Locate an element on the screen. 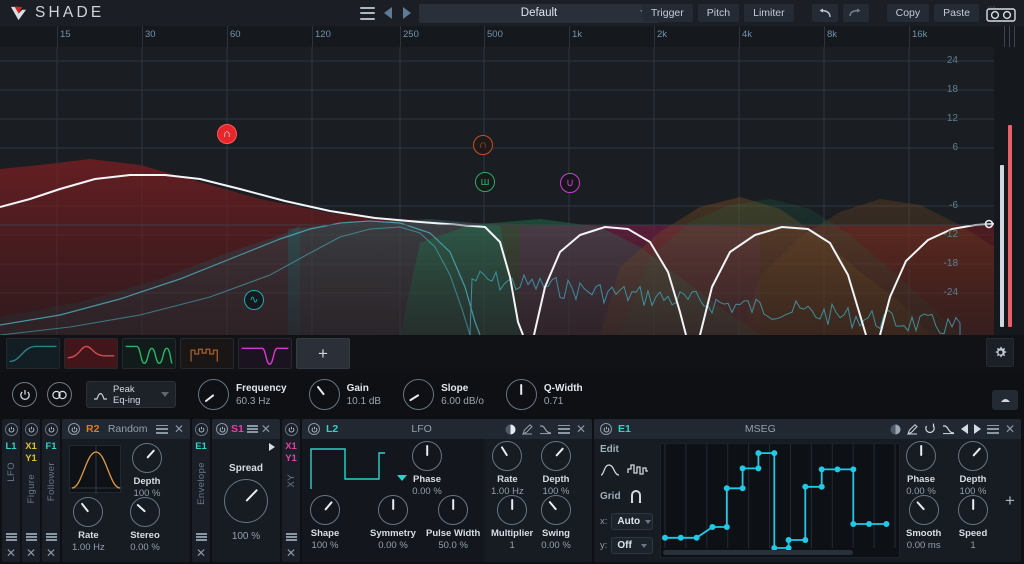 The width and height of the screenshot is (1024, 564). rail-envelope-tag: E1 is located at coordinates (201, 447).